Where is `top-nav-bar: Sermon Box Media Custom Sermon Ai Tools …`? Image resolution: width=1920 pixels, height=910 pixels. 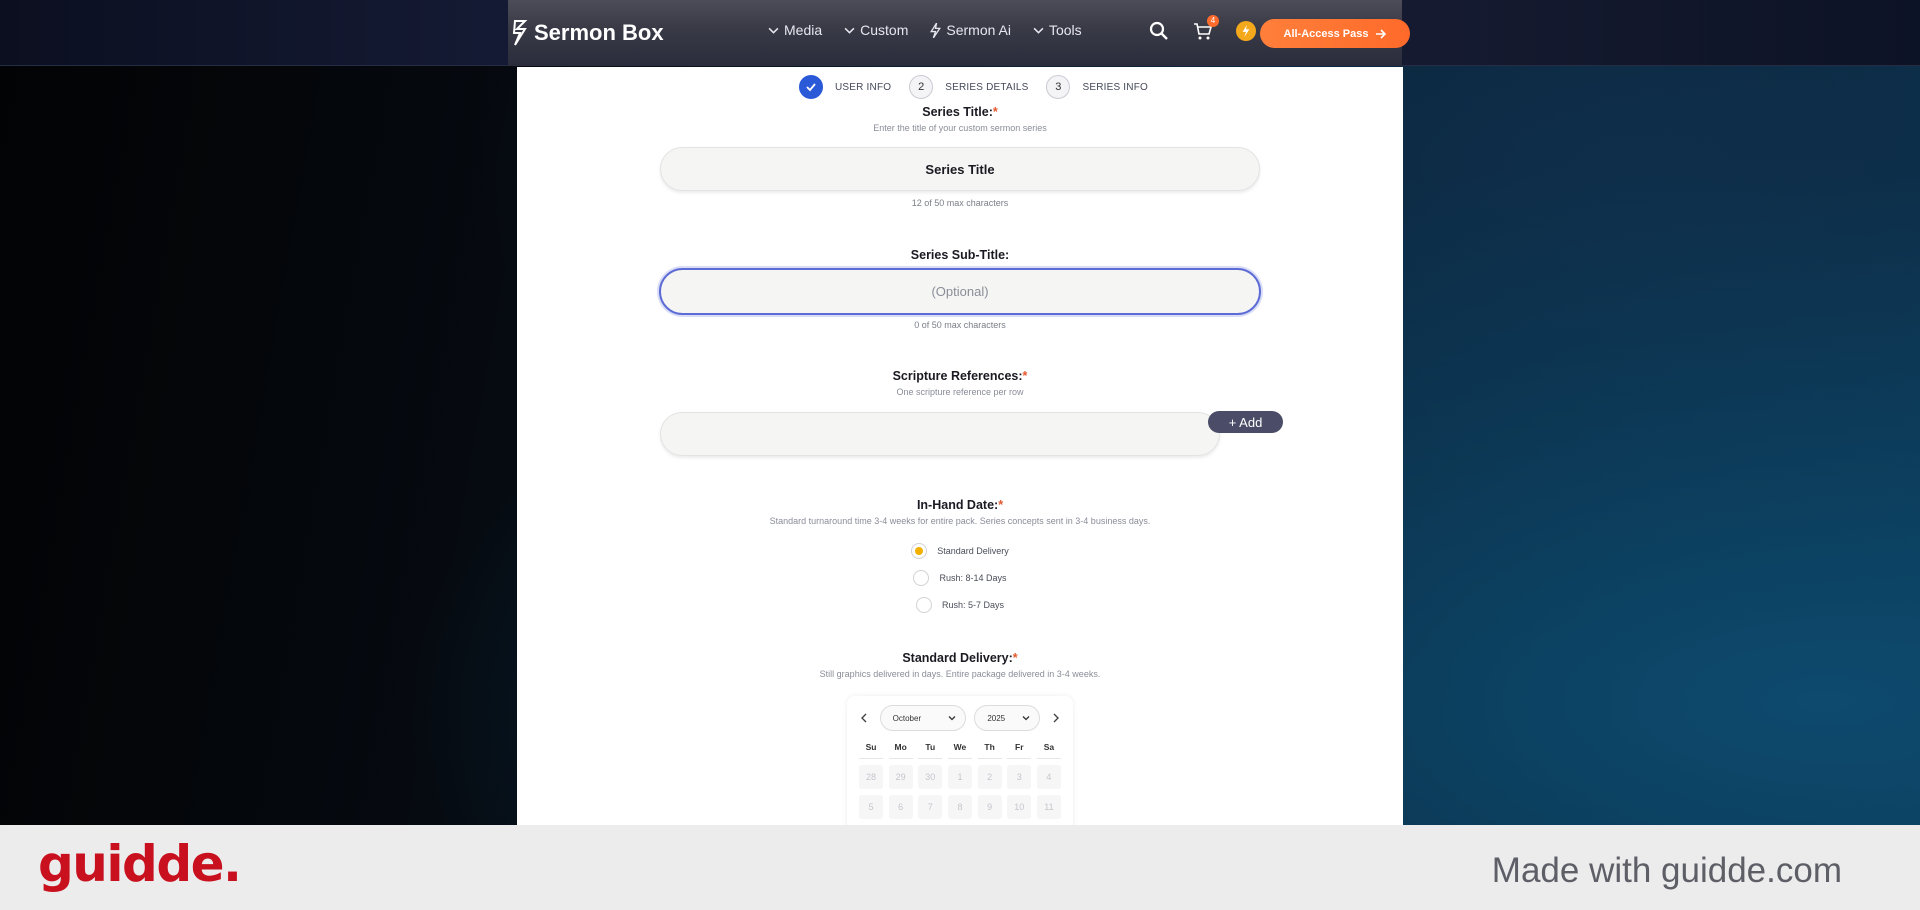 top-nav-bar: Sermon Box Media Custom Sermon Ai Tools … is located at coordinates (960, 33).